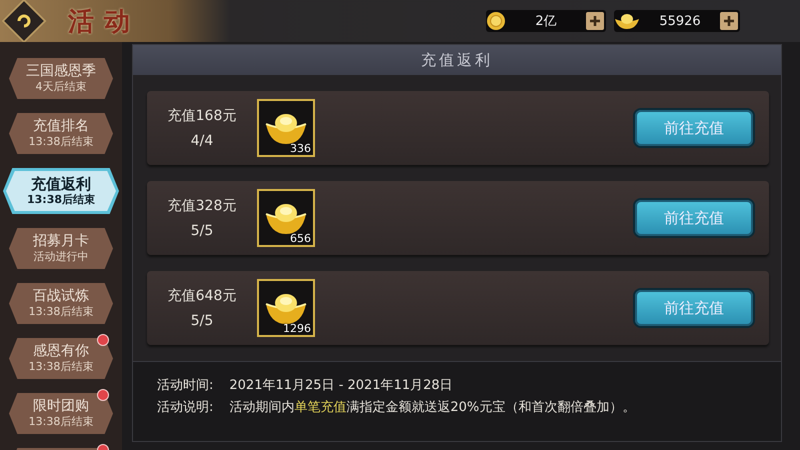 The image size is (800, 450). I want to click on event-time: 2021年11月25日 - 2021年11月28日, so click(341, 385).